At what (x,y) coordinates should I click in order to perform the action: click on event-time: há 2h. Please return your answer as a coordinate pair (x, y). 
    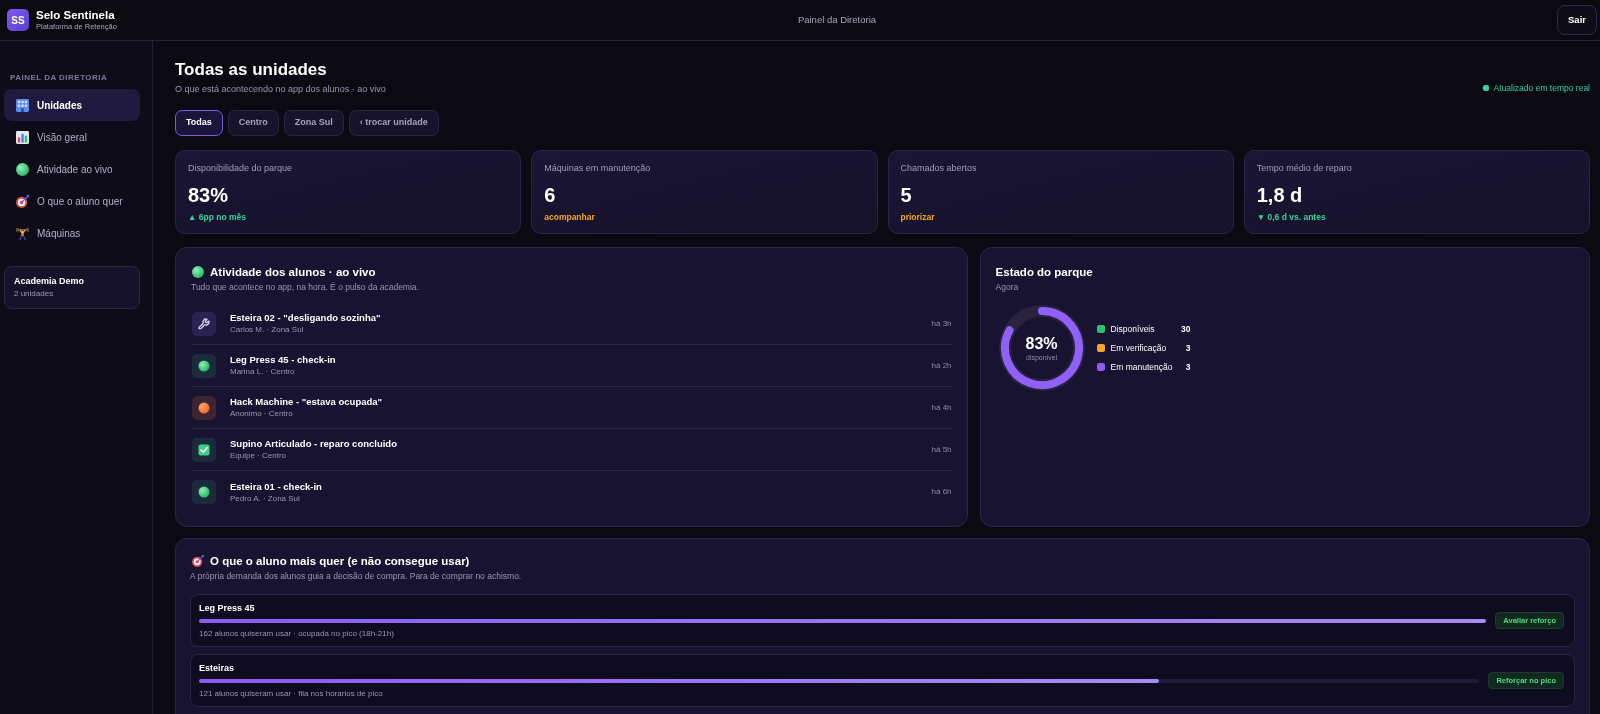
    Looking at the image, I should click on (941, 365).